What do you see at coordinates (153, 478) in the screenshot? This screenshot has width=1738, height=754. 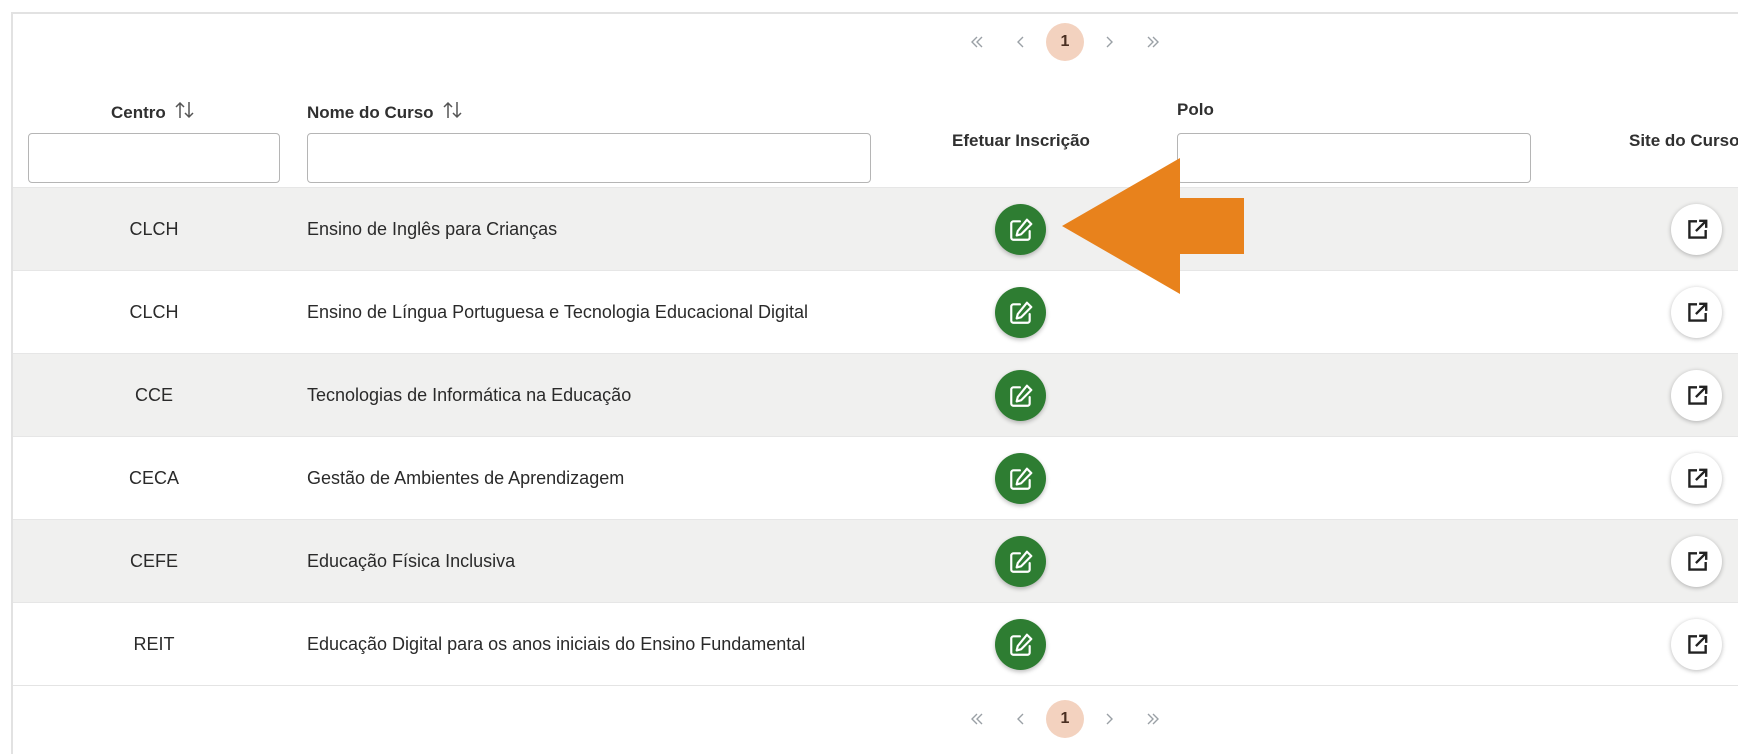 I see `centro-cell: CECA` at bounding box center [153, 478].